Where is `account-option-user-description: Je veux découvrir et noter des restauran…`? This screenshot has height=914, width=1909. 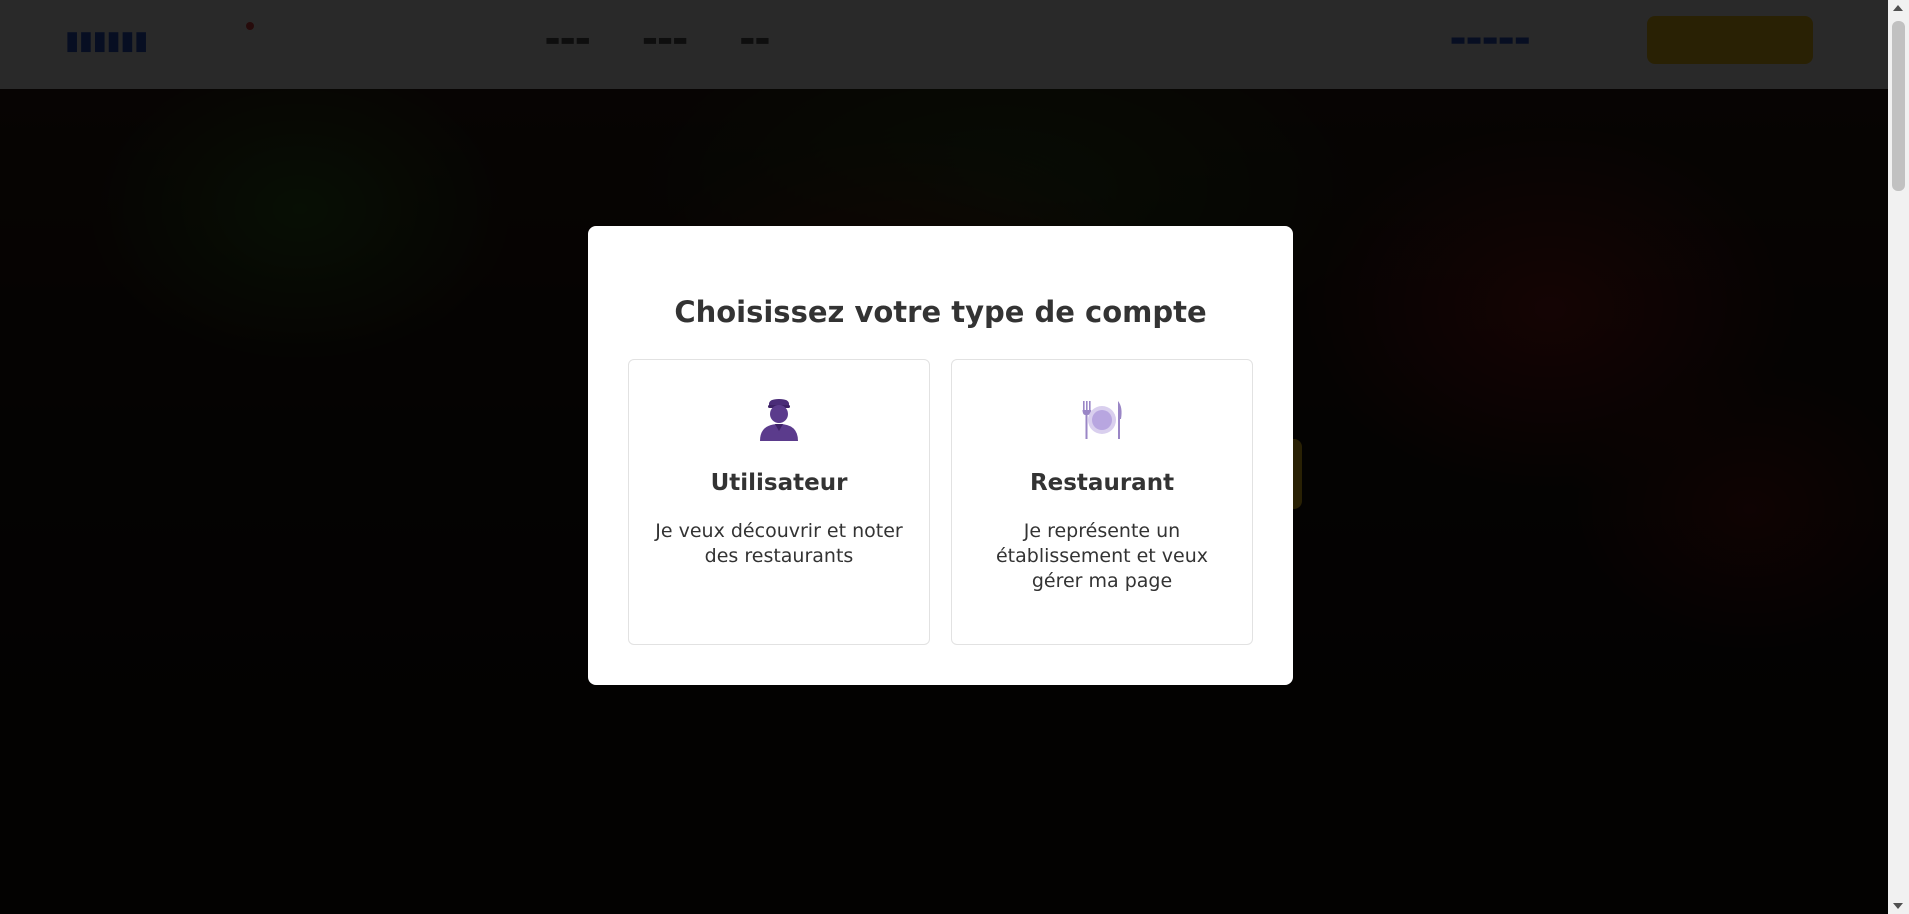 account-option-user-description: Je veux découvrir et noter des restauran… is located at coordinates (779, 543).